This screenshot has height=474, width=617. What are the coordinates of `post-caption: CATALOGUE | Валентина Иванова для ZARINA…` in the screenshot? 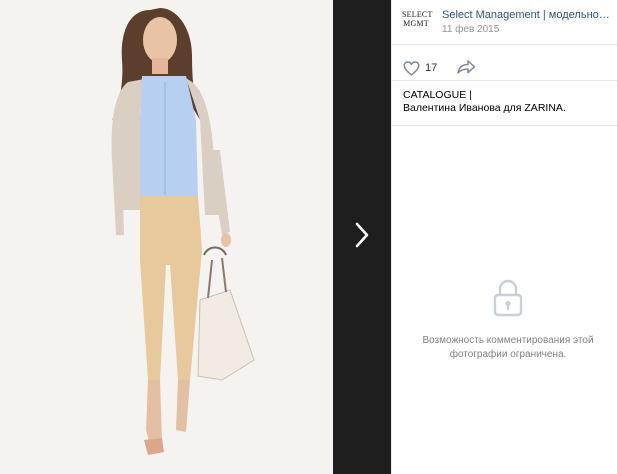 It's located at (508, 102).